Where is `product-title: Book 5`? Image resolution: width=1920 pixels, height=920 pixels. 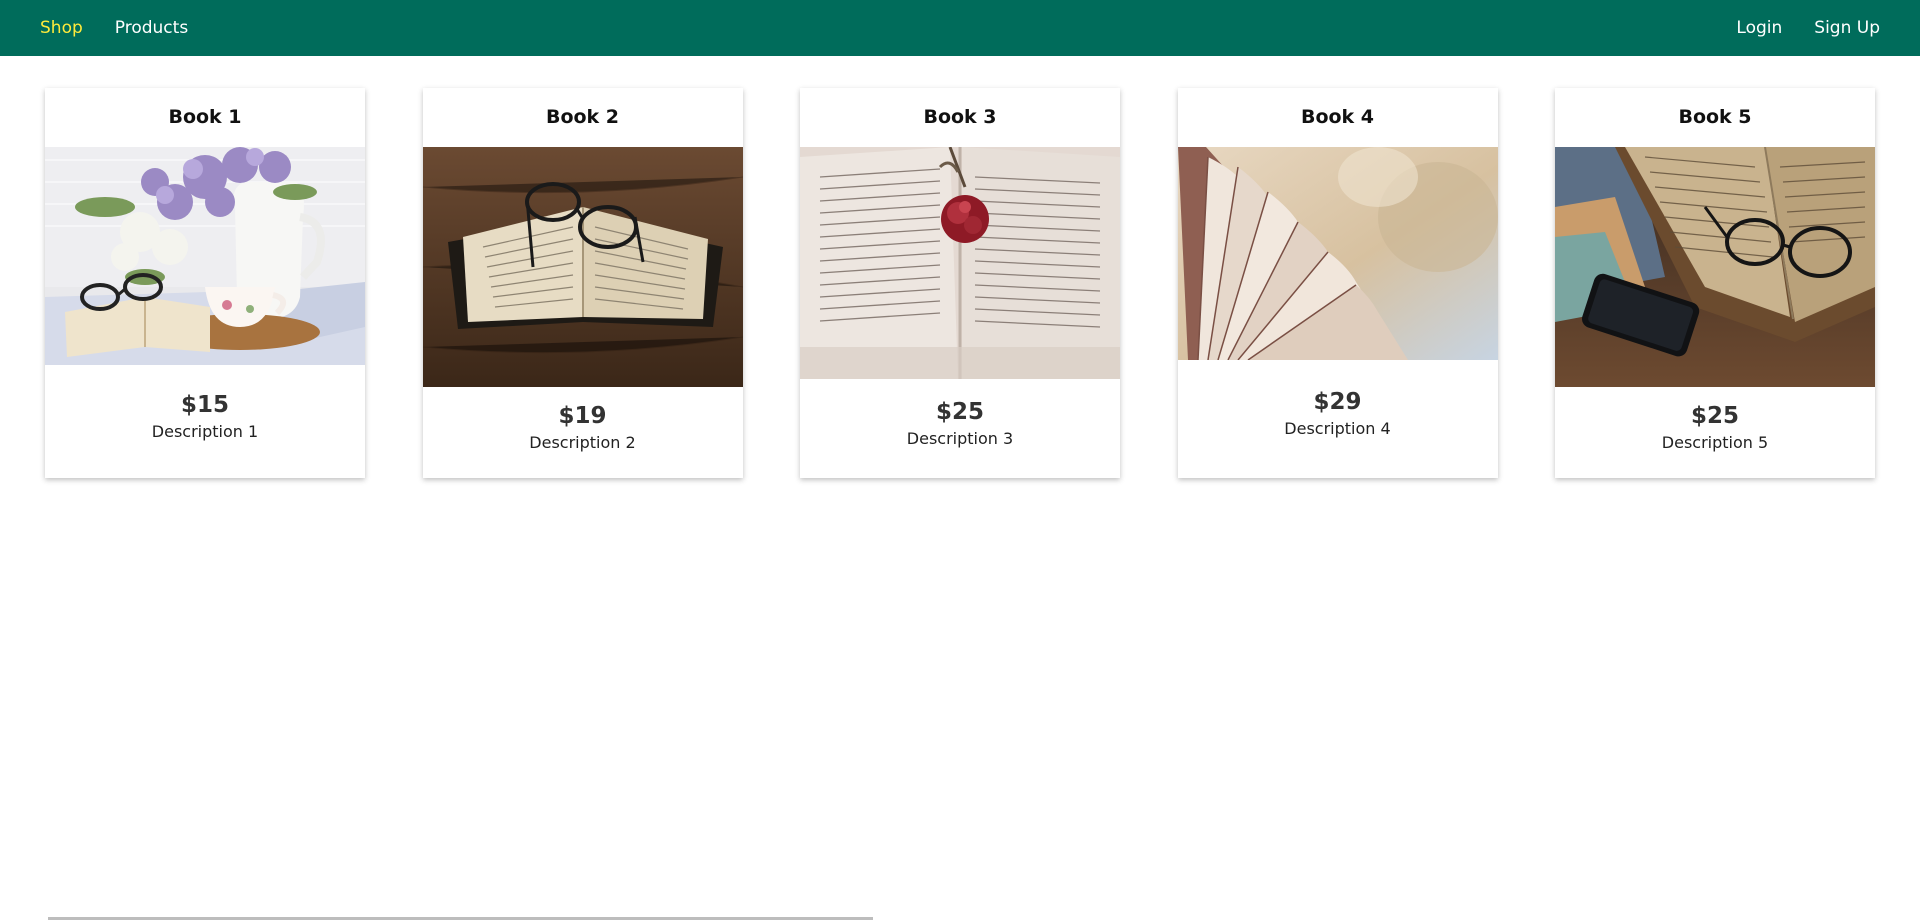
product-title: Book 5 is located at coordinates (1715, 117).